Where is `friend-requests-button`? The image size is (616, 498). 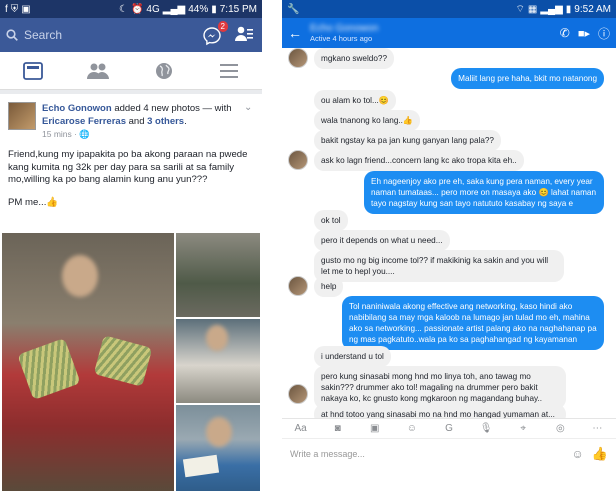
friend-requests-button is located at coordinates (245, 35).